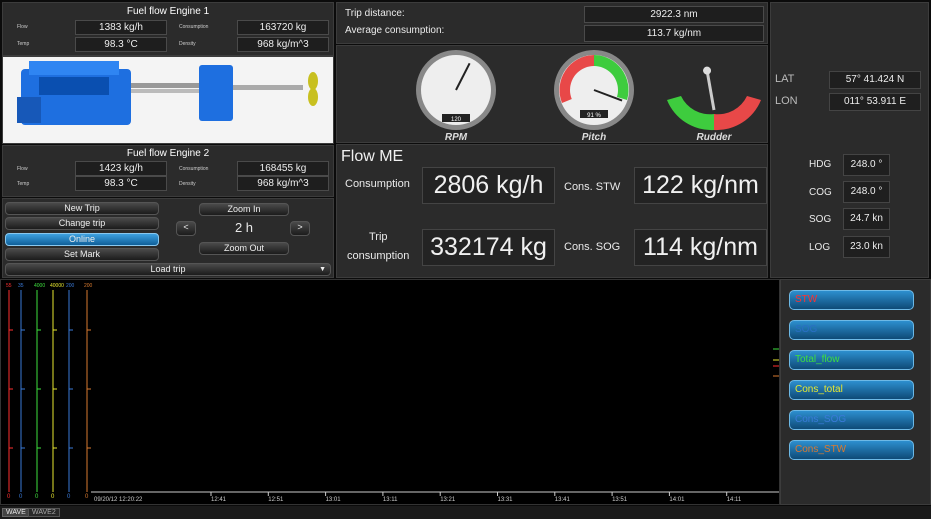 The image size is (931, 519). I want to click on flow-me-title: Flow ME, so click(372, 156).